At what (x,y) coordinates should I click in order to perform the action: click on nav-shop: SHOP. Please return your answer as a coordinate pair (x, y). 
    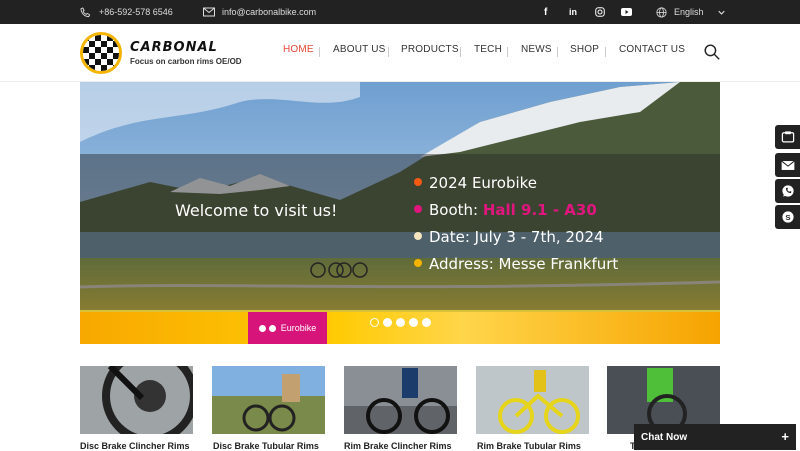
    Looking at the image, I should click on (584, 49).